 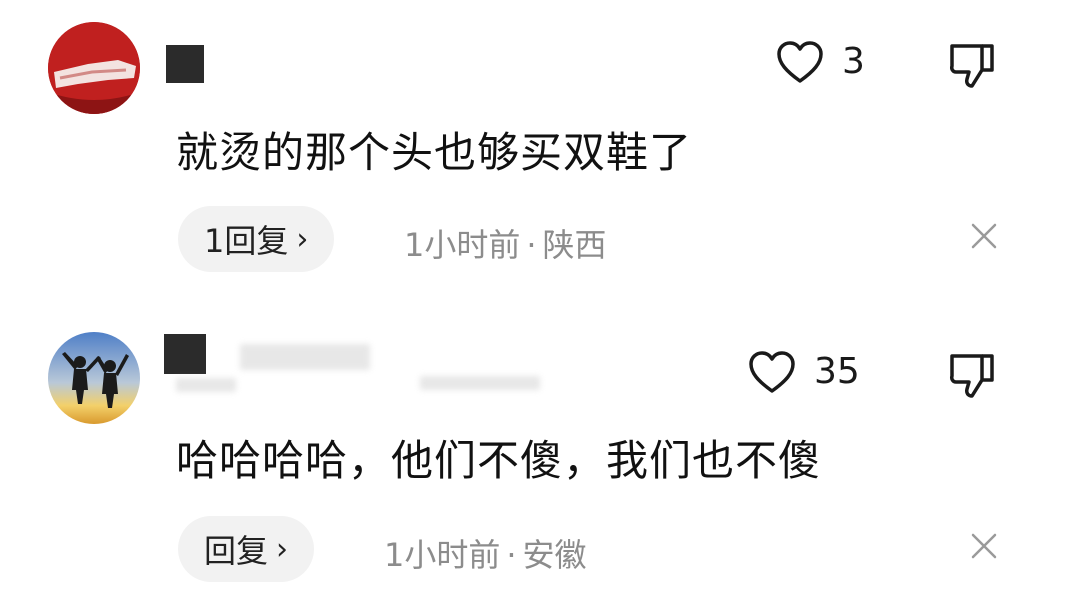 What do you see at coordinates (554, 555) in the screenshot?
I see `location: 安徽` at bounding box center [554, 555].